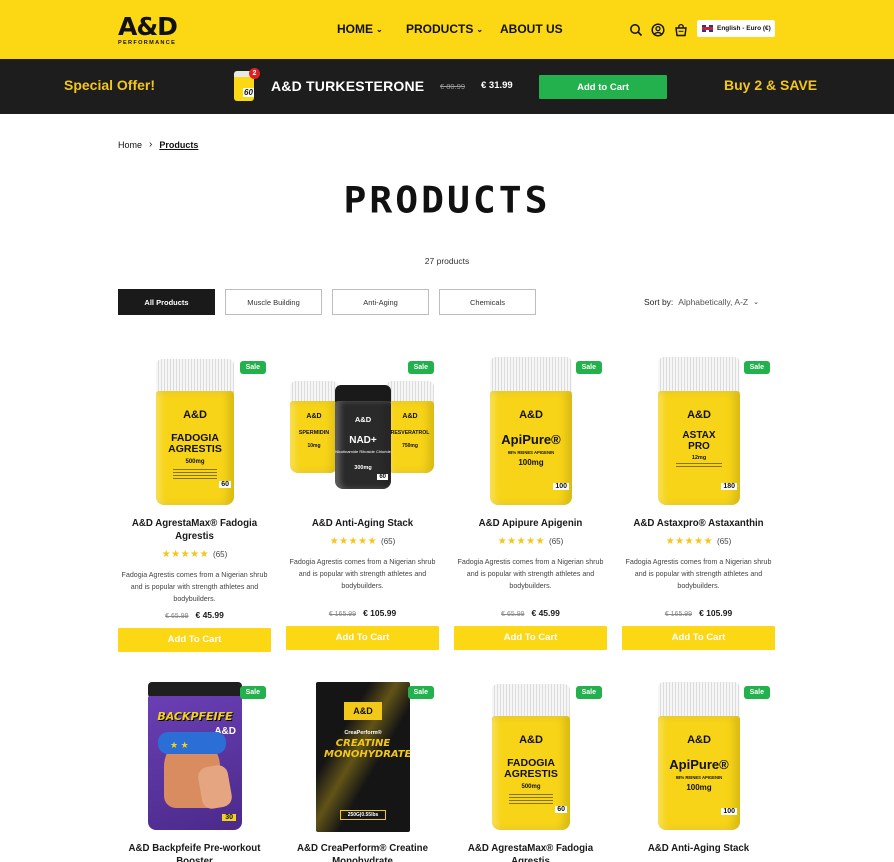  I want to click on filter-chemicals: Chemicals, so click(487, 302).